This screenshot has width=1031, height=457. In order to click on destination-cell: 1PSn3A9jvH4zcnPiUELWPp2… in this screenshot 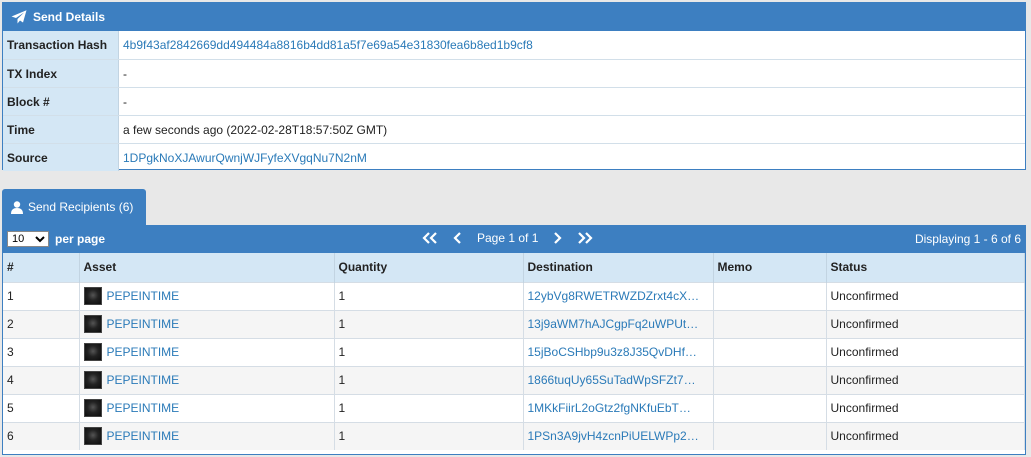, I will do `click(618, 435)`.